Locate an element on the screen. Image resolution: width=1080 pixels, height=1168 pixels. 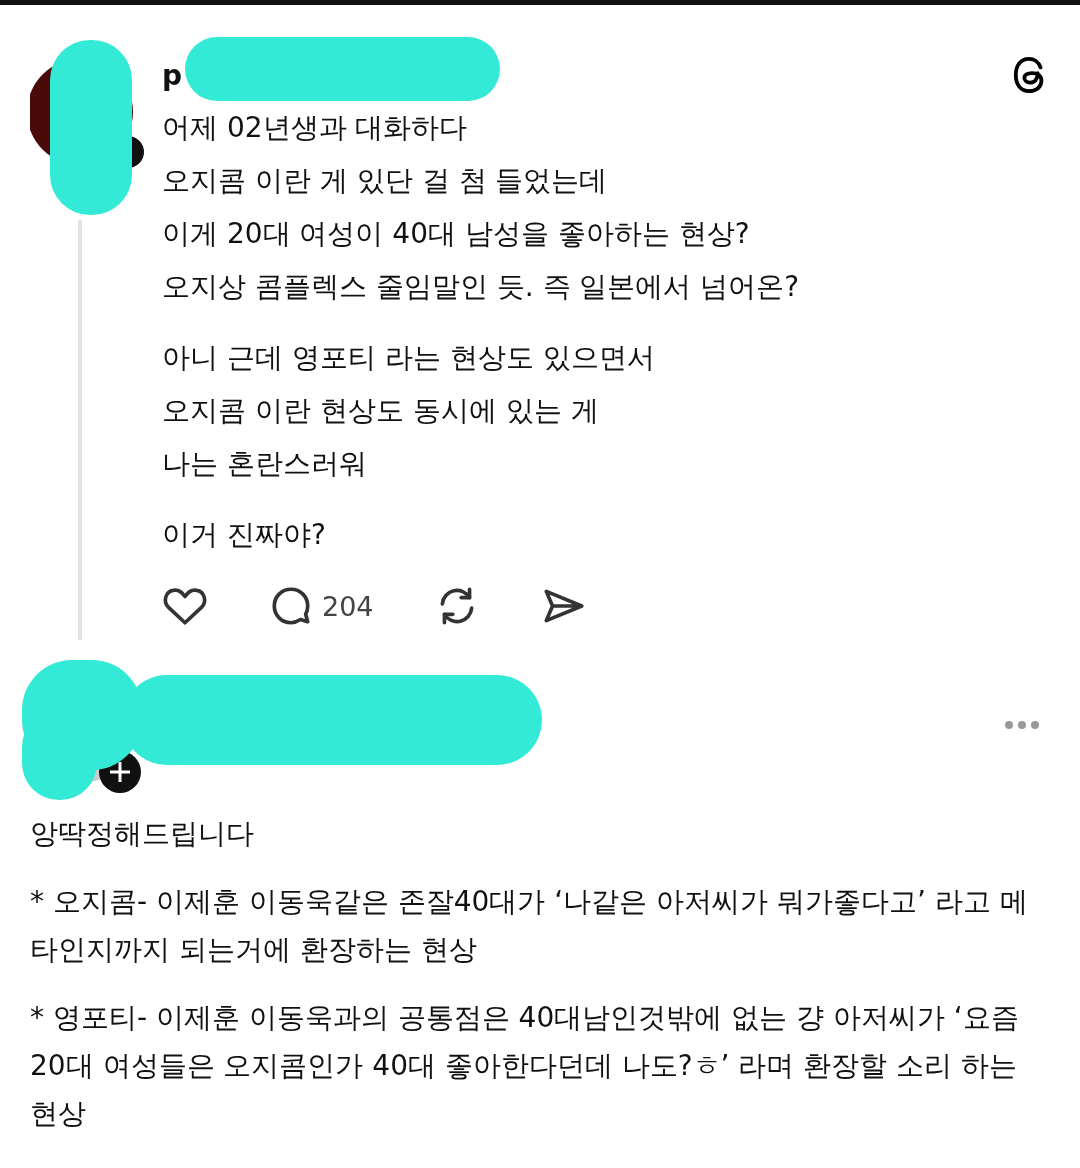
username: p is located at coordinates (172, 75).